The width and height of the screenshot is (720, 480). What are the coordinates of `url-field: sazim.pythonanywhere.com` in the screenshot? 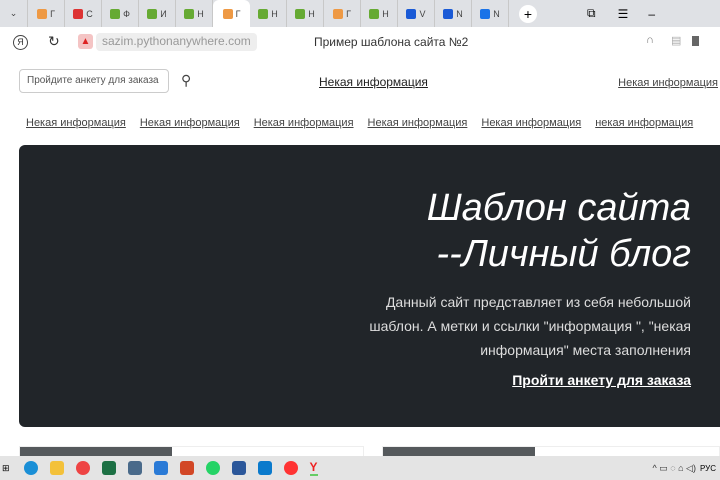 It's located at (176, 42).